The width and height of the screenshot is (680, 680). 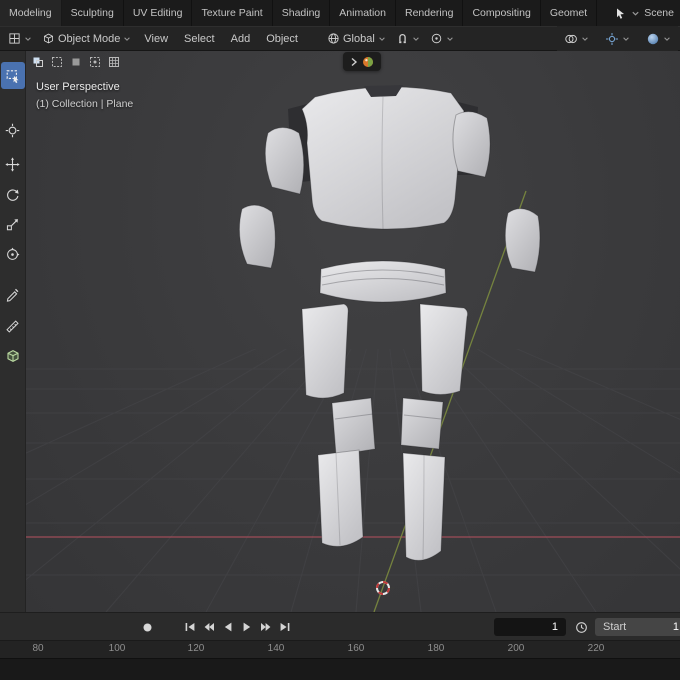 I want to click on scale-tool, so click(x=13, y=224).